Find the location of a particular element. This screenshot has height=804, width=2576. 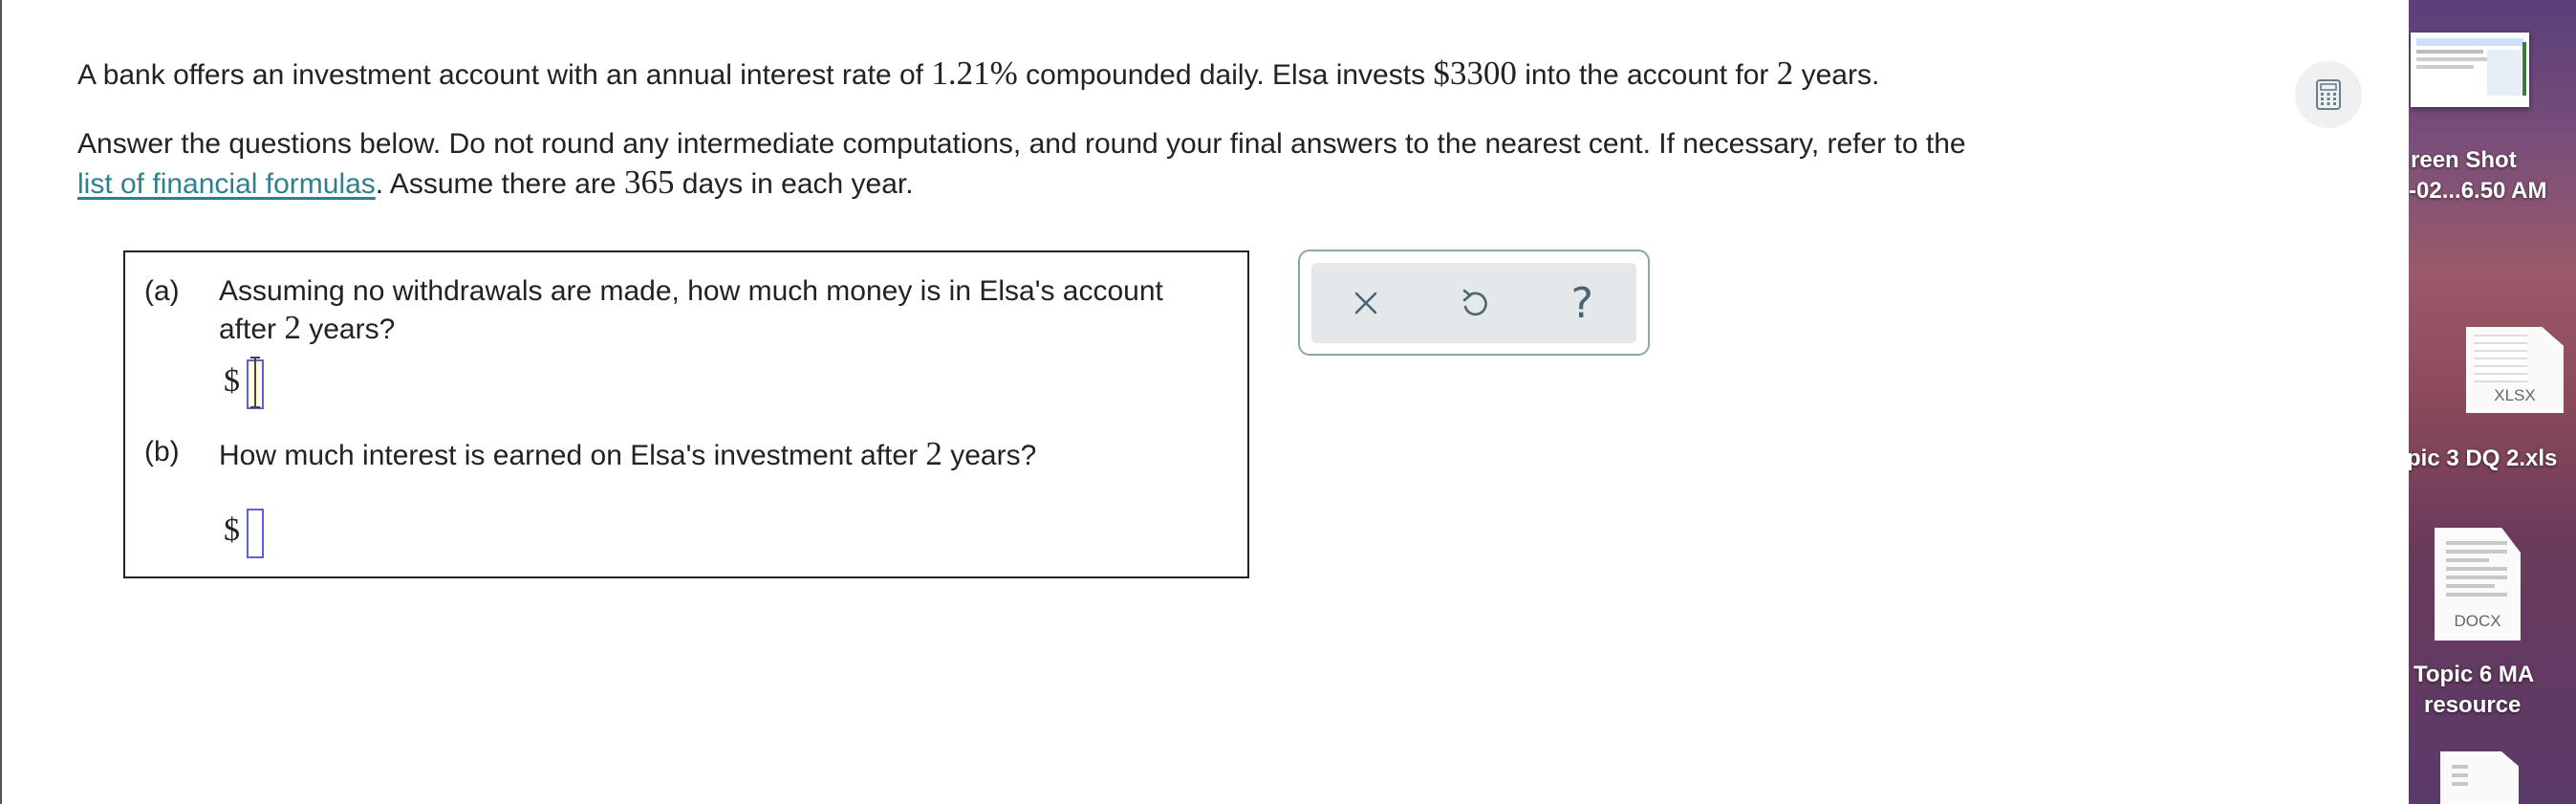

calculator-button is located at coordinates (2328, 94).